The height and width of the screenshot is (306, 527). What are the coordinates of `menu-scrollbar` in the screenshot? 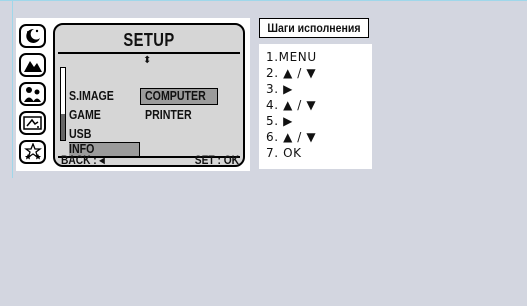 It's located at (63, 104).